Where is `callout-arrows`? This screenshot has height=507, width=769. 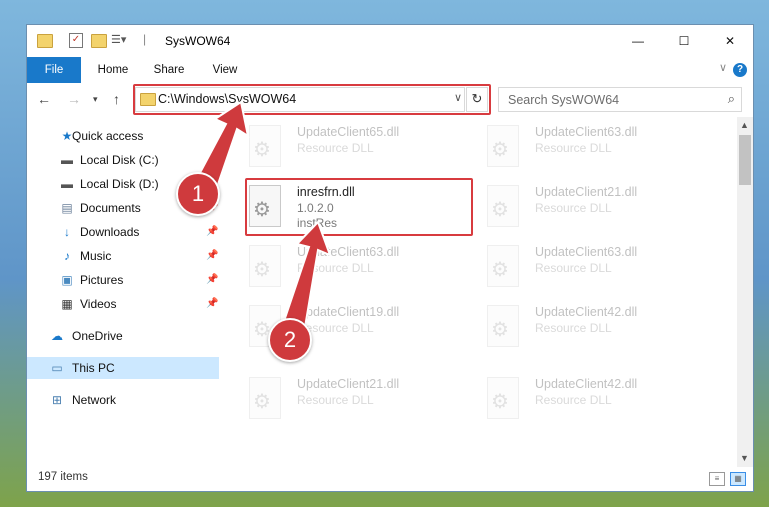 callout-arrows is located at coordinates (262, 220).